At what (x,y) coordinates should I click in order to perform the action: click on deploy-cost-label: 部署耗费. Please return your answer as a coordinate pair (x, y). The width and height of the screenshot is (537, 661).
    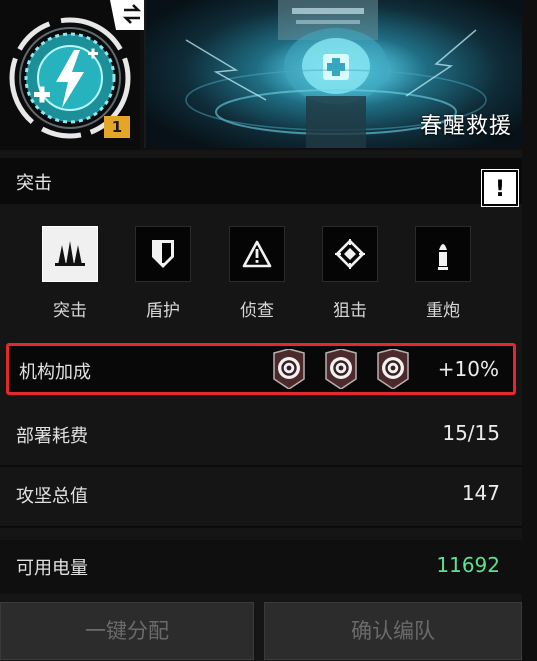
    Looking at the image, I should click on (52, 436).